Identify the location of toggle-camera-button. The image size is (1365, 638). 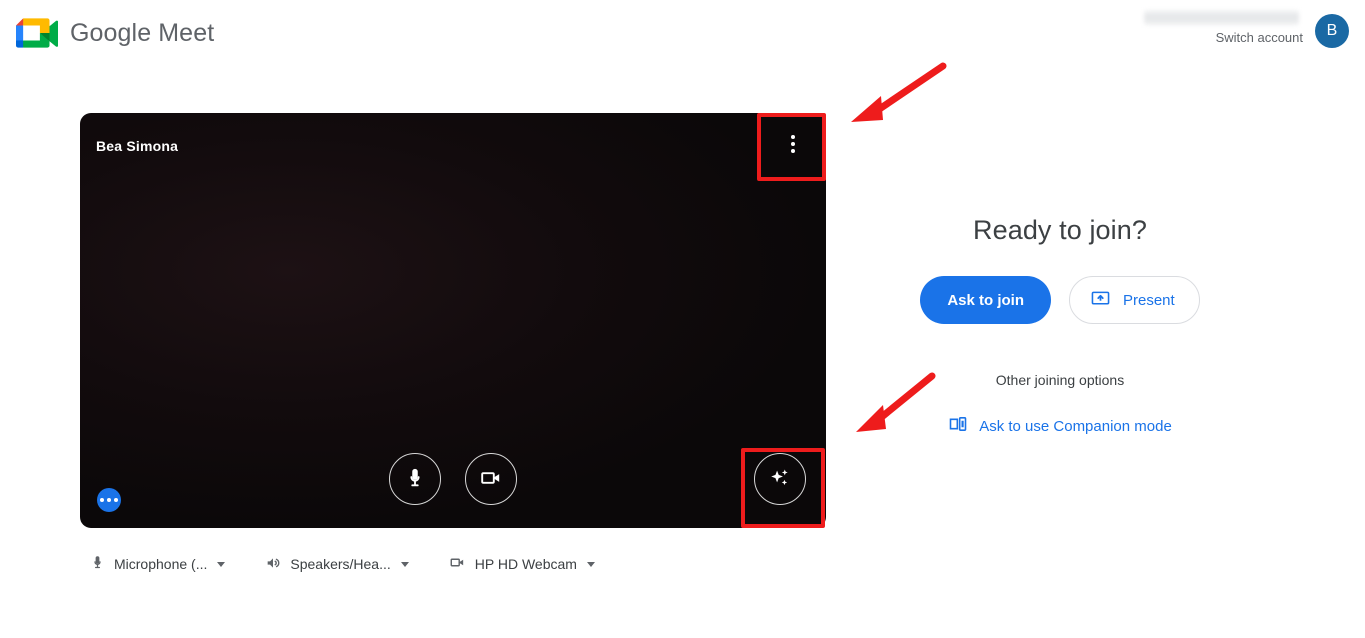
(491, 479).